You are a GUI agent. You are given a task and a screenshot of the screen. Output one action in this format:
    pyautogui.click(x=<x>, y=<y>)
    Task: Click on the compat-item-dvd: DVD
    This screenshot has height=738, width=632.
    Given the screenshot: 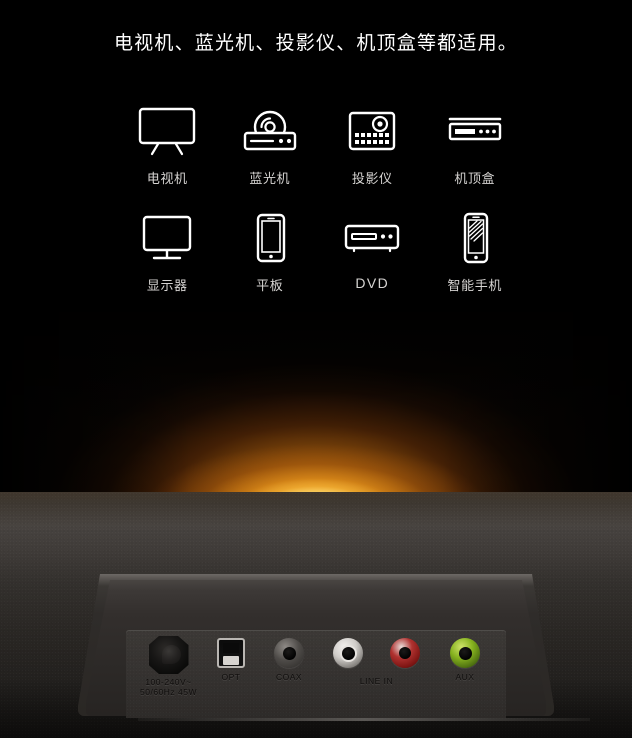 What is the action you would take?
    pyautogui.click(x=372, y=250)
    